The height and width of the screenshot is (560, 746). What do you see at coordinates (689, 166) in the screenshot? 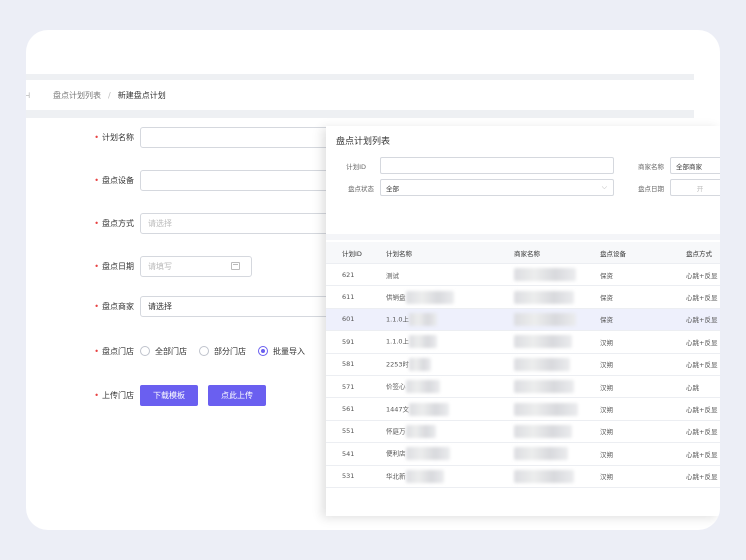
I see `filter-merchant-value: 全部商家` at bounding box center [689, 166].